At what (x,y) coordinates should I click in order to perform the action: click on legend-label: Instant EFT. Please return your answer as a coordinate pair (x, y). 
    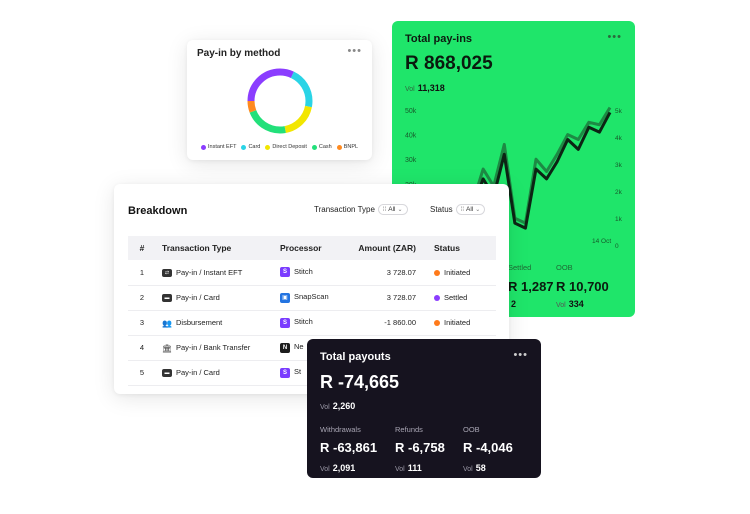
    Looking at the image, I should click on (222, 147).